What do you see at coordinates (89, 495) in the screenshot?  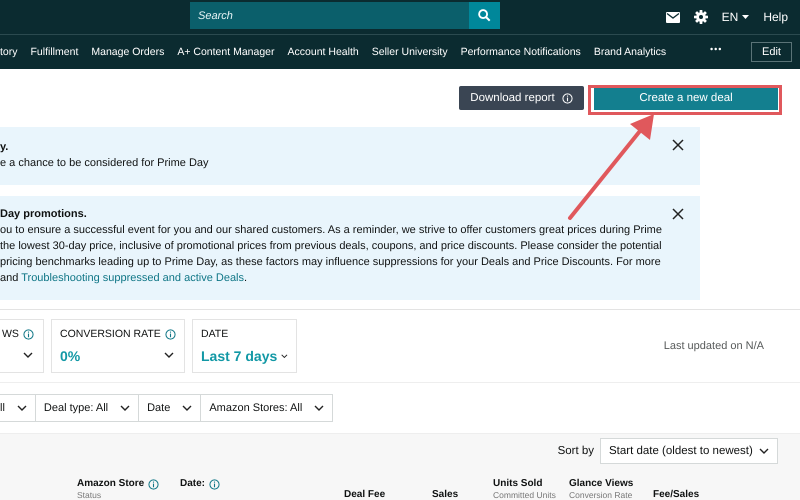 I see `column-subheader: Status` at bounding box center [89, 495].